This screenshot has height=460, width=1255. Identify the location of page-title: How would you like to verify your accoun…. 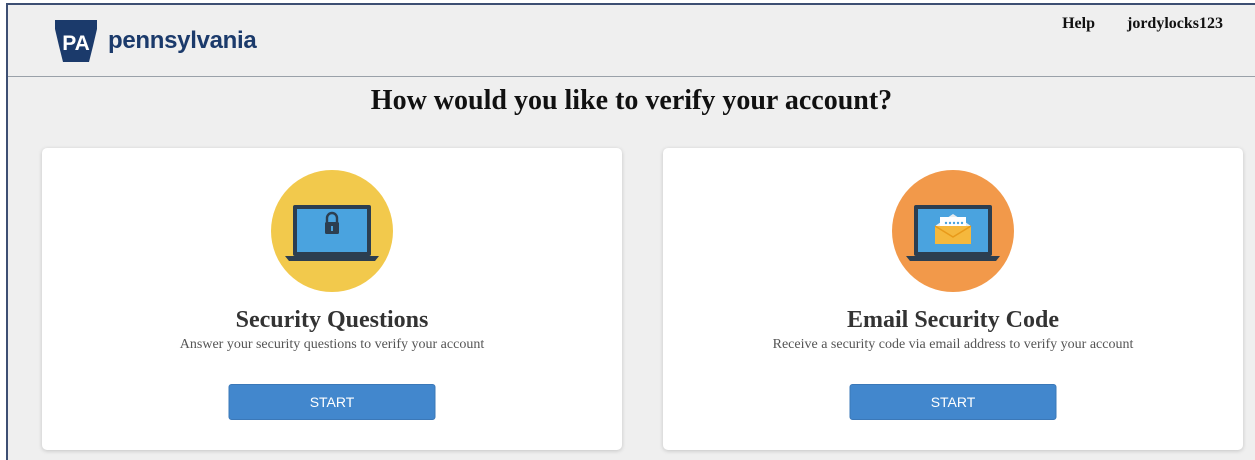
(631, 100).